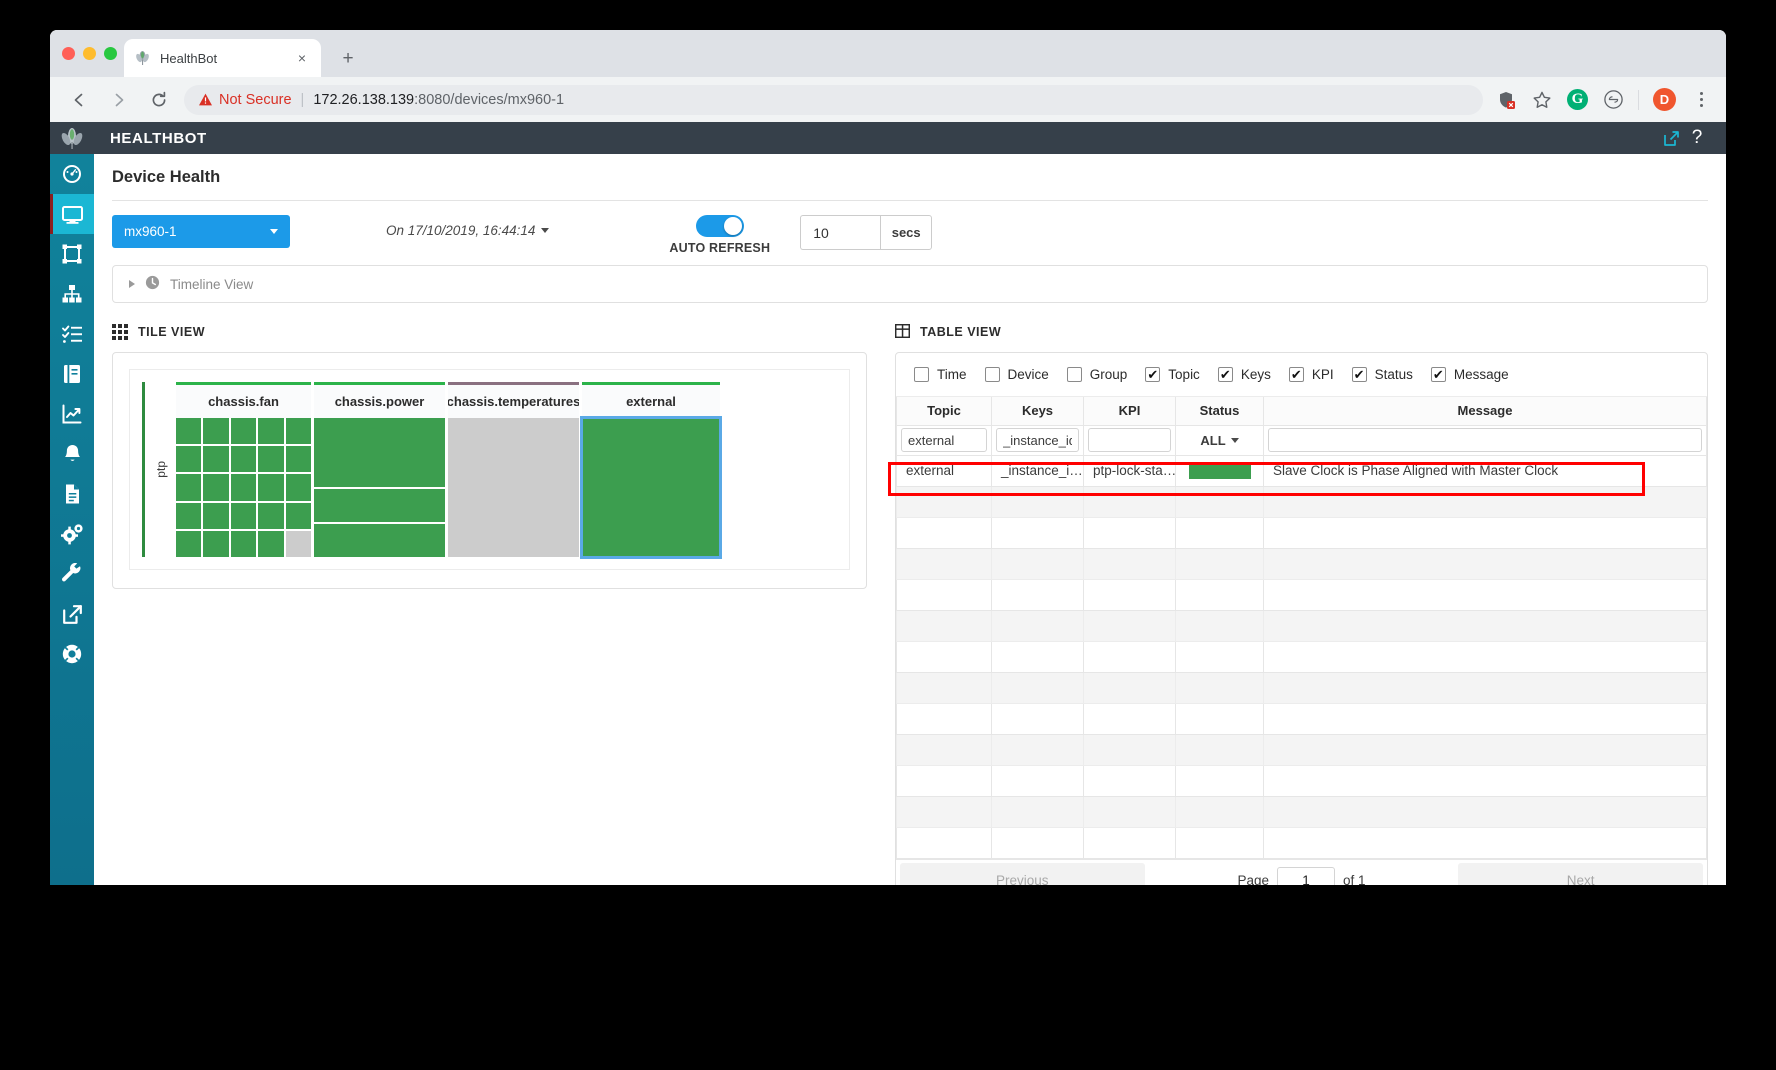  Describe the element at coordinates (1305, 876) in the screenshot. I see `page-number-input` at that location.